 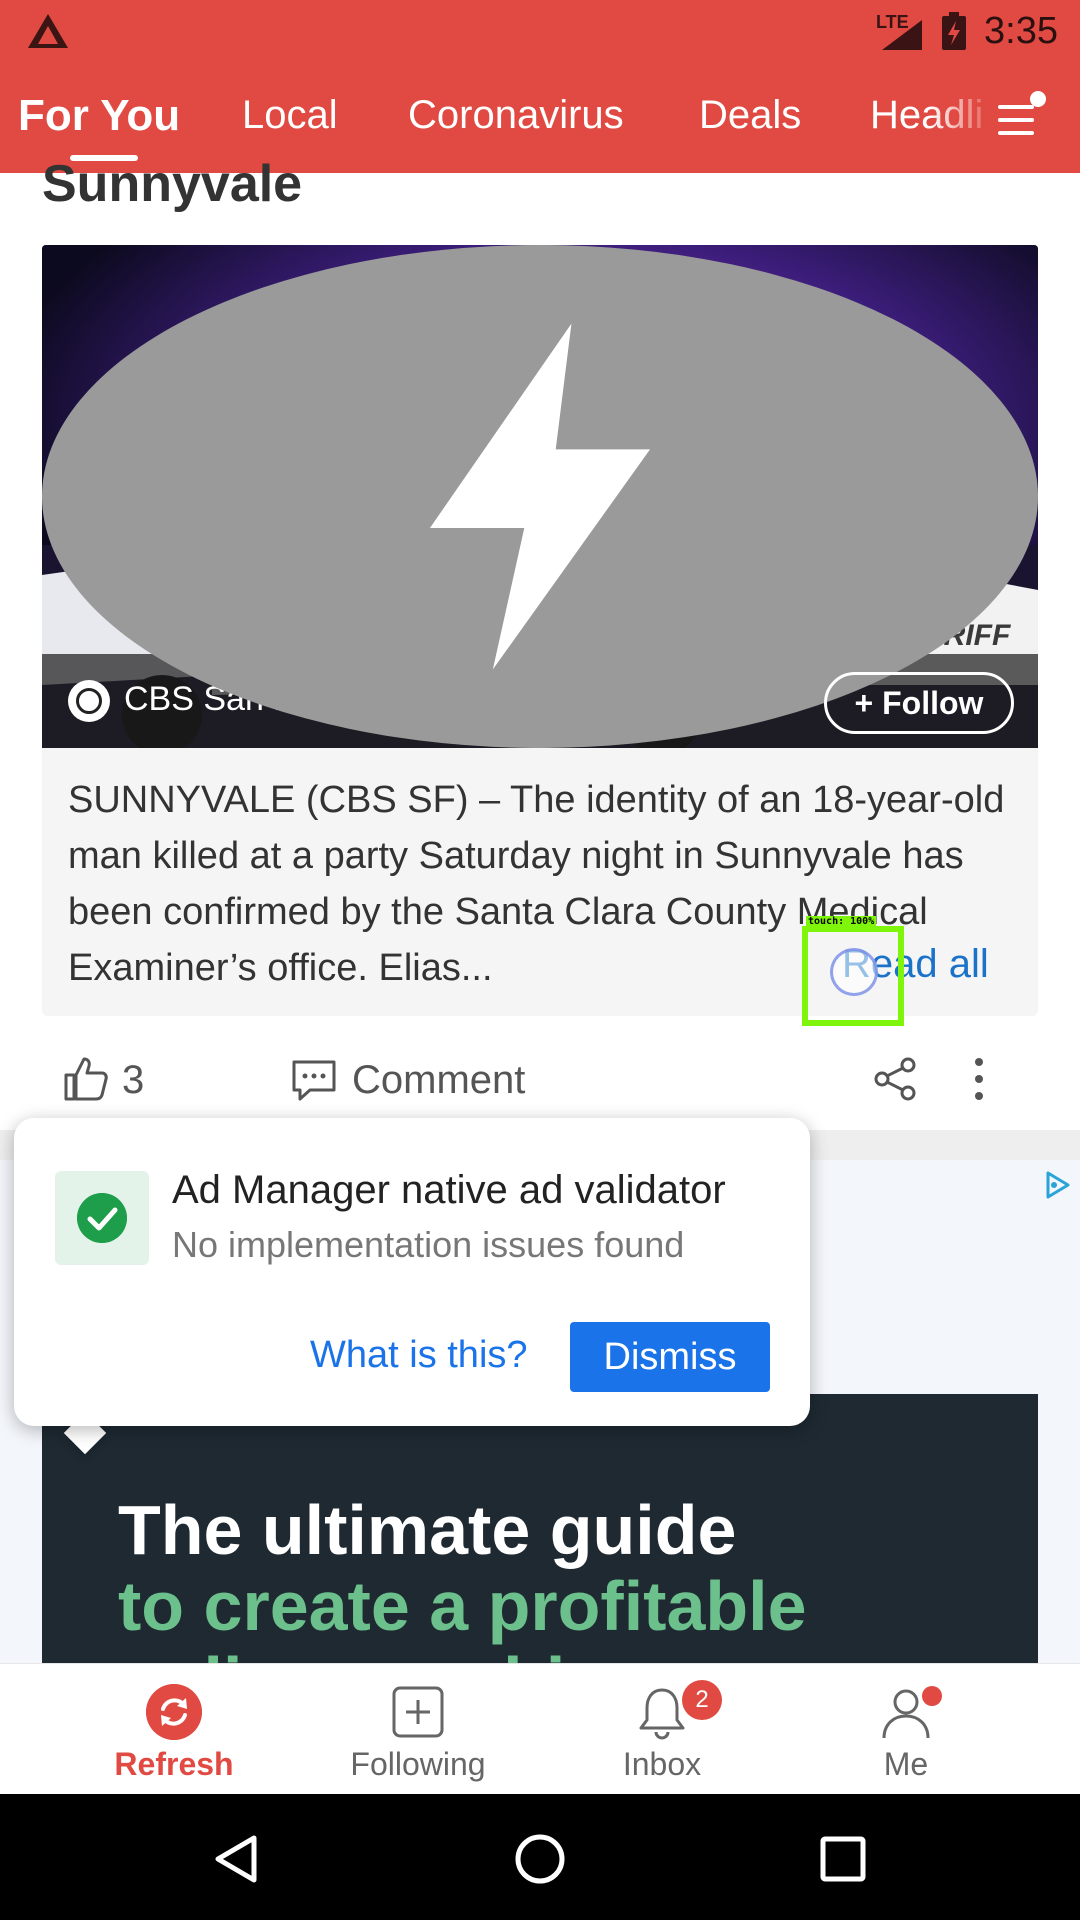 I want to click on nav-refresh: Refresh, so click(x=174, y=1729).